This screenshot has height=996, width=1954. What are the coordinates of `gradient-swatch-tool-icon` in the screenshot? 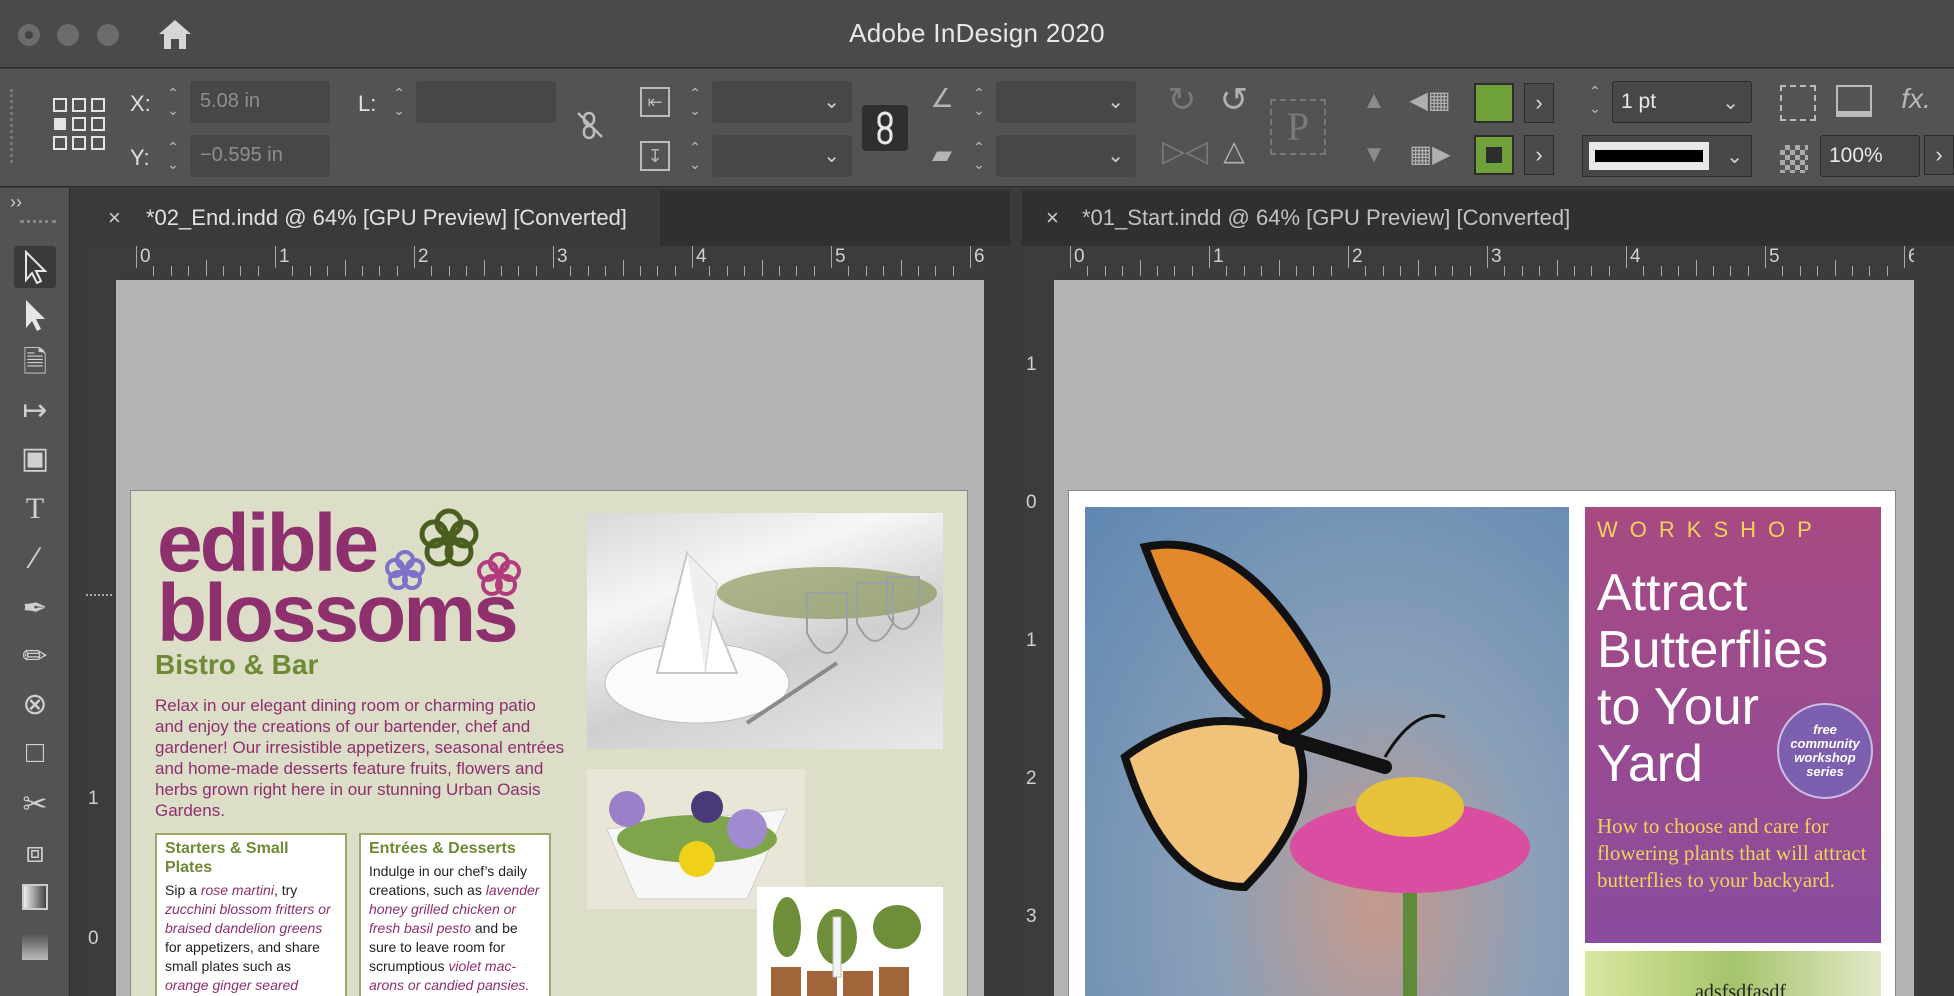 It's located at (35, 901).